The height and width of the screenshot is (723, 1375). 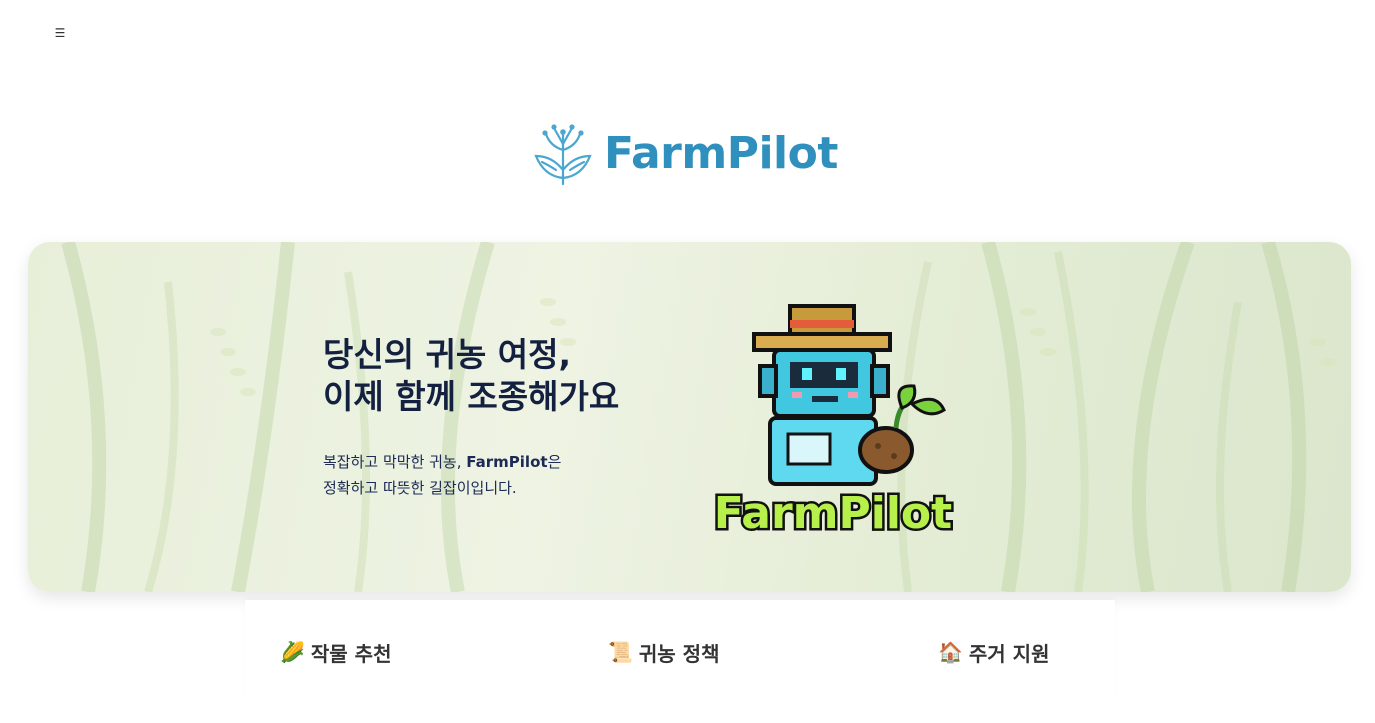 I want to click on robot-farmer-mascot-icon: FarmPilot, so click(x=833, y=422).